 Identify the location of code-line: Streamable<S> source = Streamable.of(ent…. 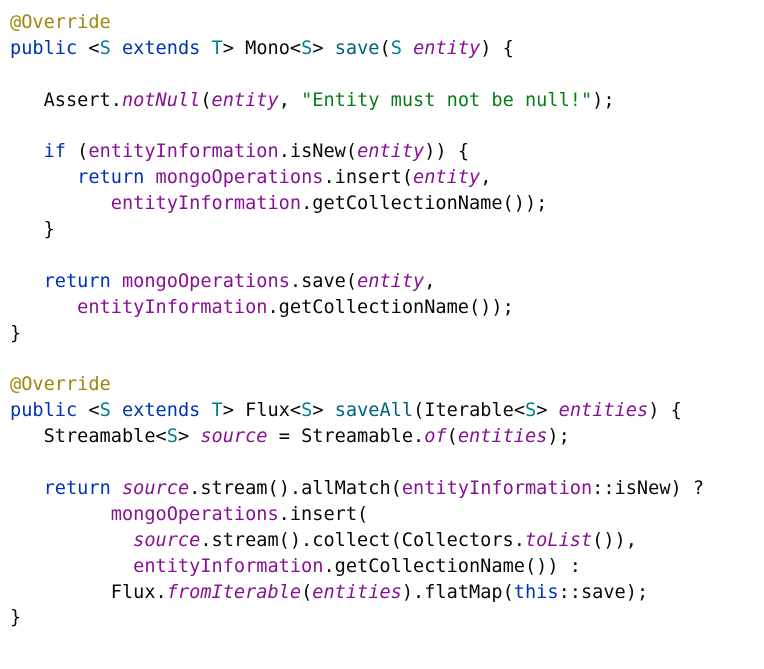
(357, 437).